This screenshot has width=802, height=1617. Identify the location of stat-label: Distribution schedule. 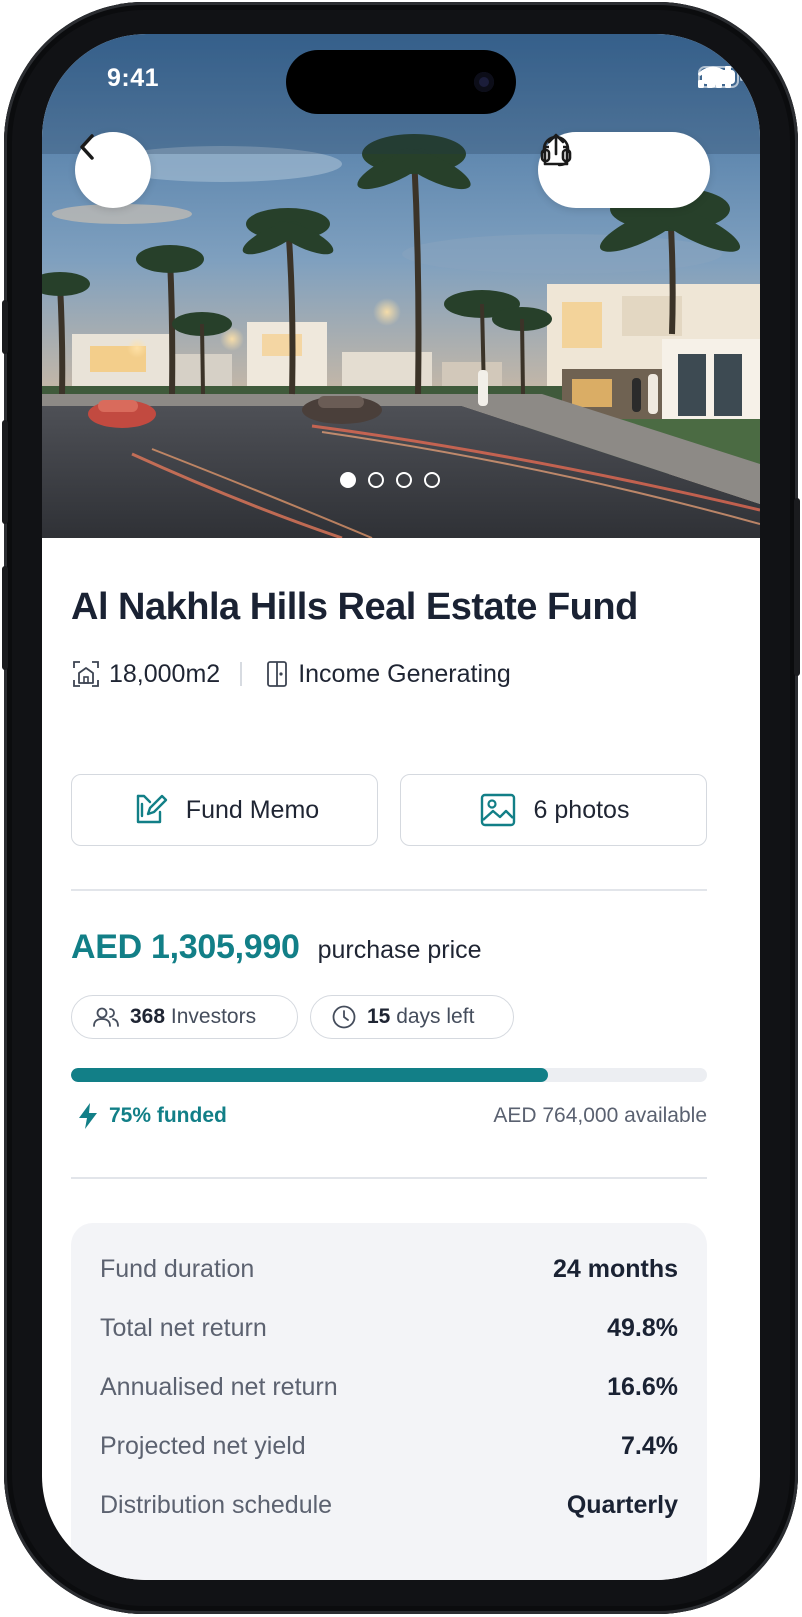
(216, 1504).